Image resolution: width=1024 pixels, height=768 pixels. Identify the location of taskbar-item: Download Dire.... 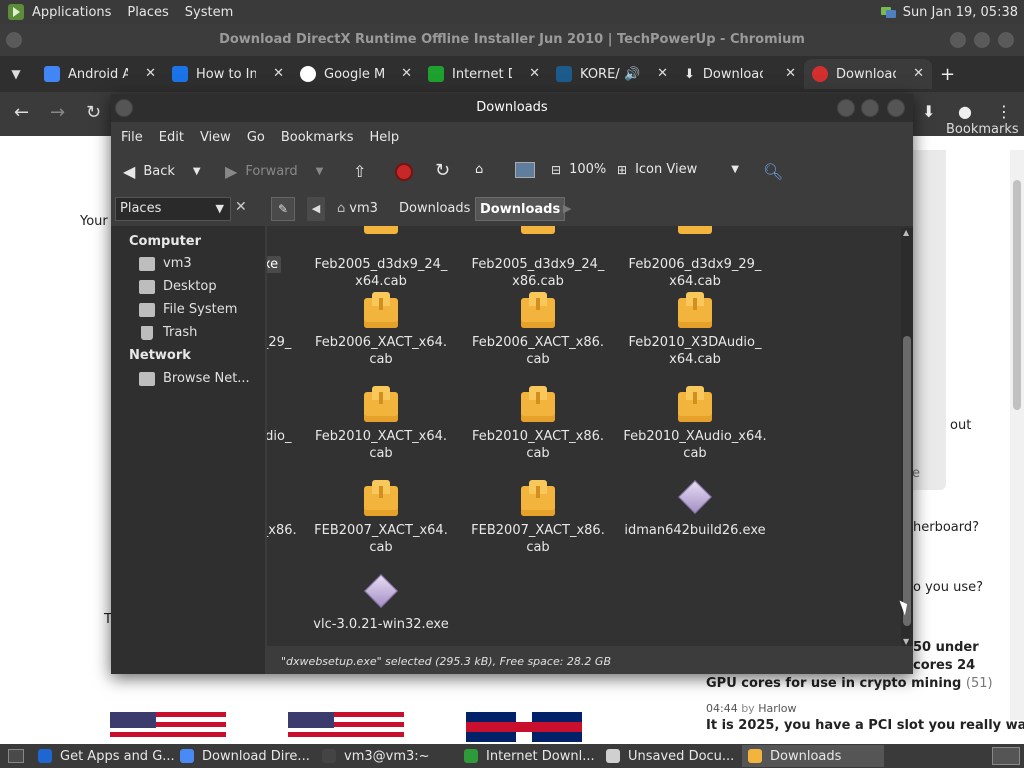
(245, 756).